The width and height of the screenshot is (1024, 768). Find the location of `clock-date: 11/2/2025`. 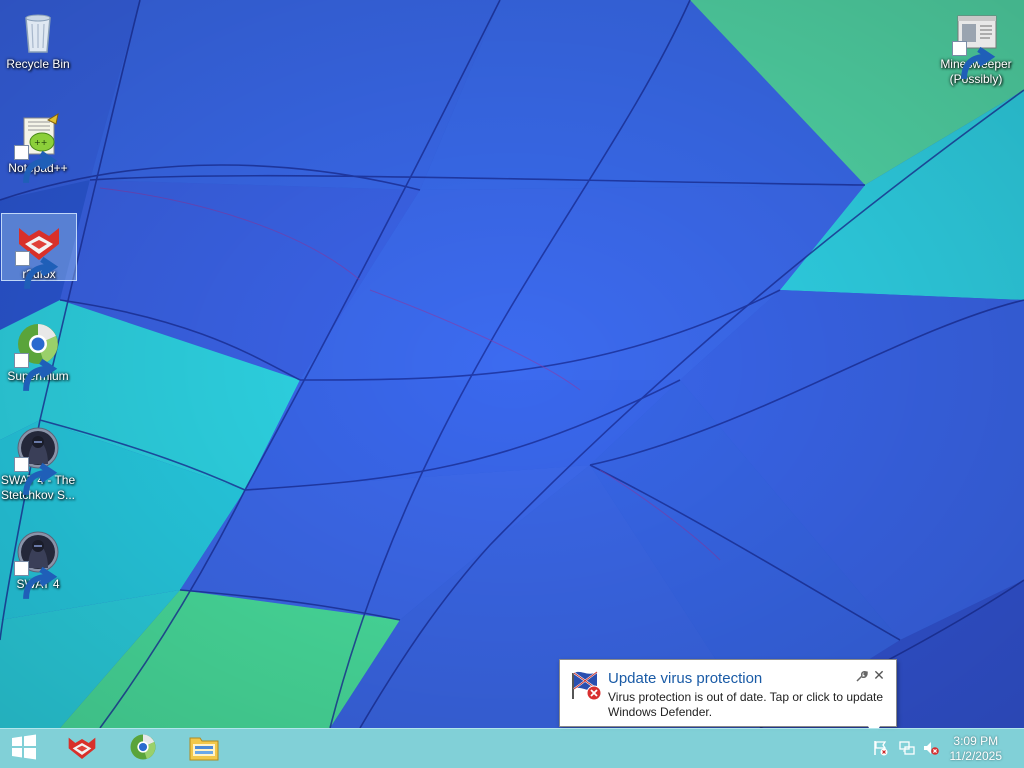

clock-date: 11/2/2025 is located at coordinates (976, 756).